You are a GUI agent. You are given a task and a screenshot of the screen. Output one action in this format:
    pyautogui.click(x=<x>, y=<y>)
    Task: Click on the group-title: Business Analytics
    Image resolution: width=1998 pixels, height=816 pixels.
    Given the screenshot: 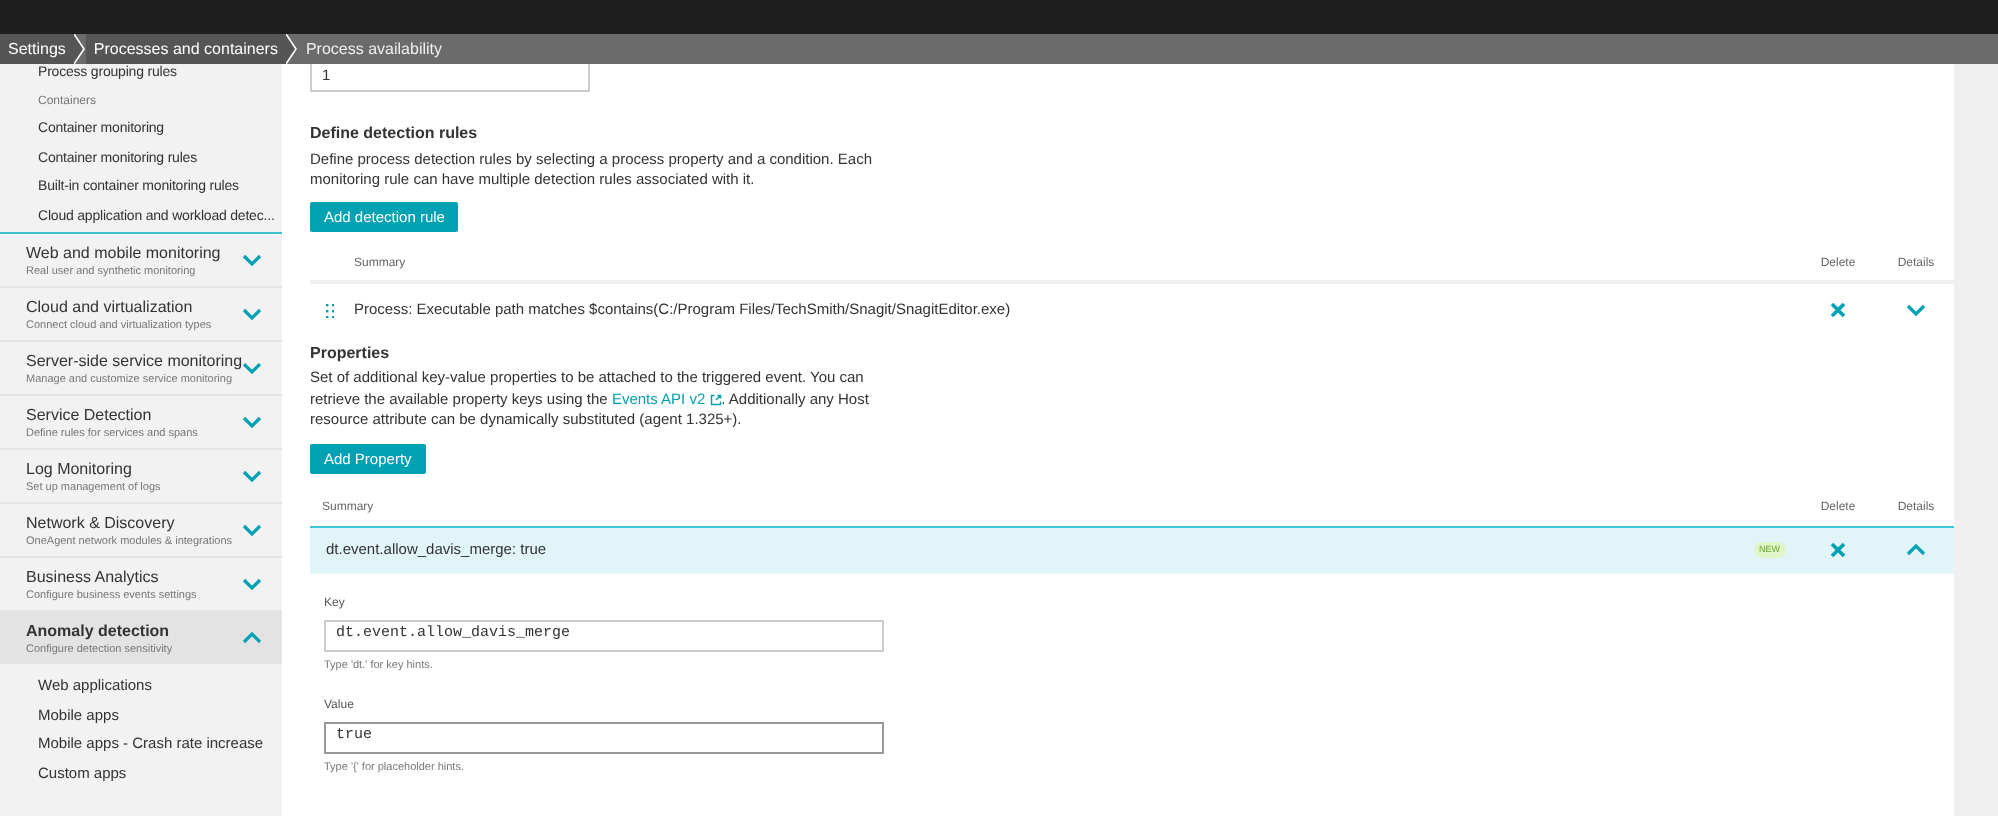 What is the action you would take?
    pyautogui.click(x=93, y=576)
    